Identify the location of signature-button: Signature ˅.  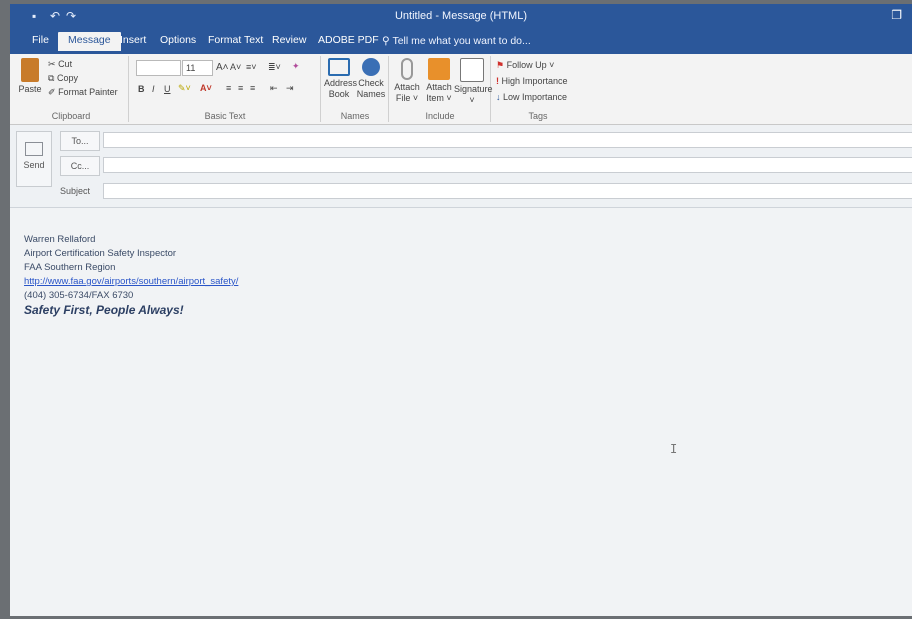
(473, 82).